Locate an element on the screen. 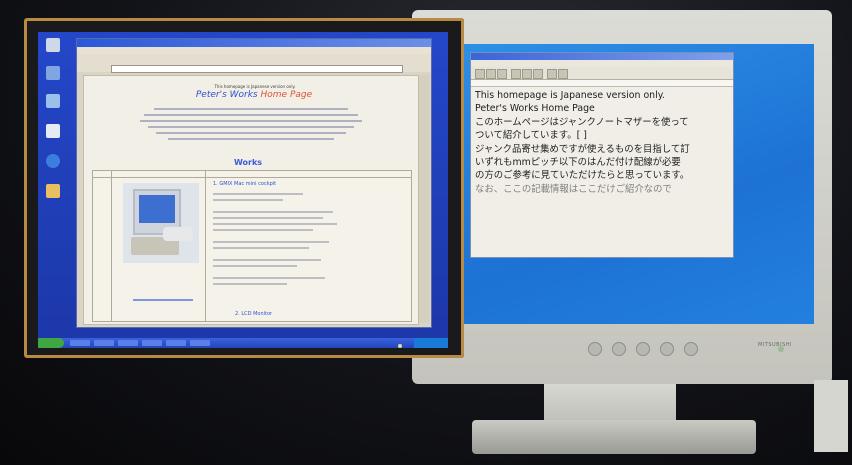 The height and width of the screenshot is (465, 852). recycle-bin-icon is located at coordinates (53, 131).